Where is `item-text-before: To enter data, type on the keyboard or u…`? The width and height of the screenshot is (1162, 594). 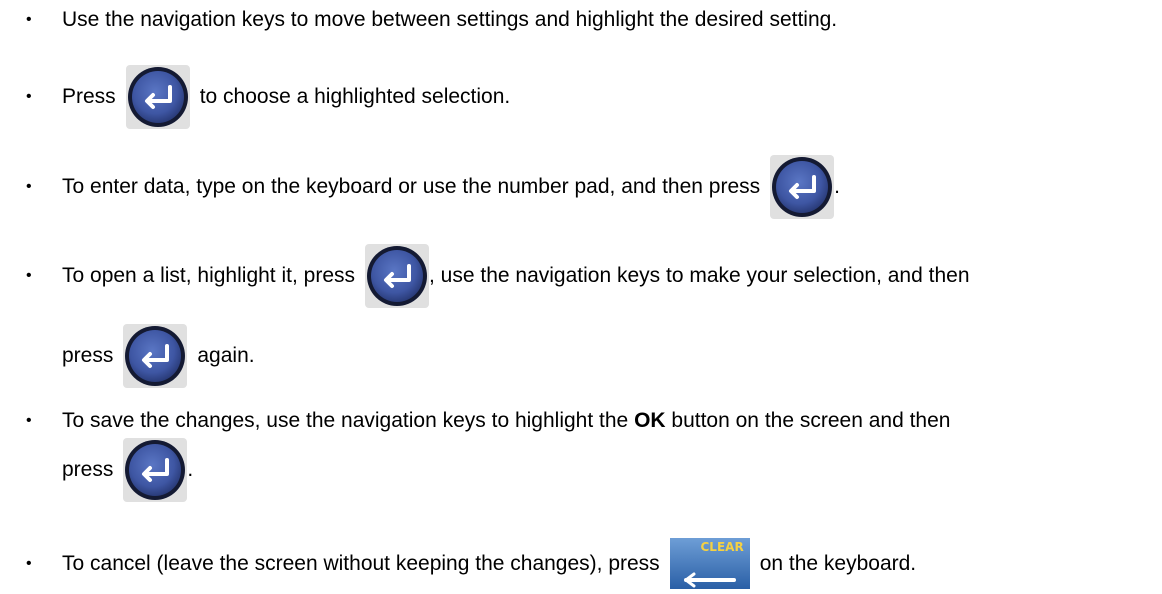 item-text-before: To enter data, type on the keyboard or u… is located at coordinates (411, 186).